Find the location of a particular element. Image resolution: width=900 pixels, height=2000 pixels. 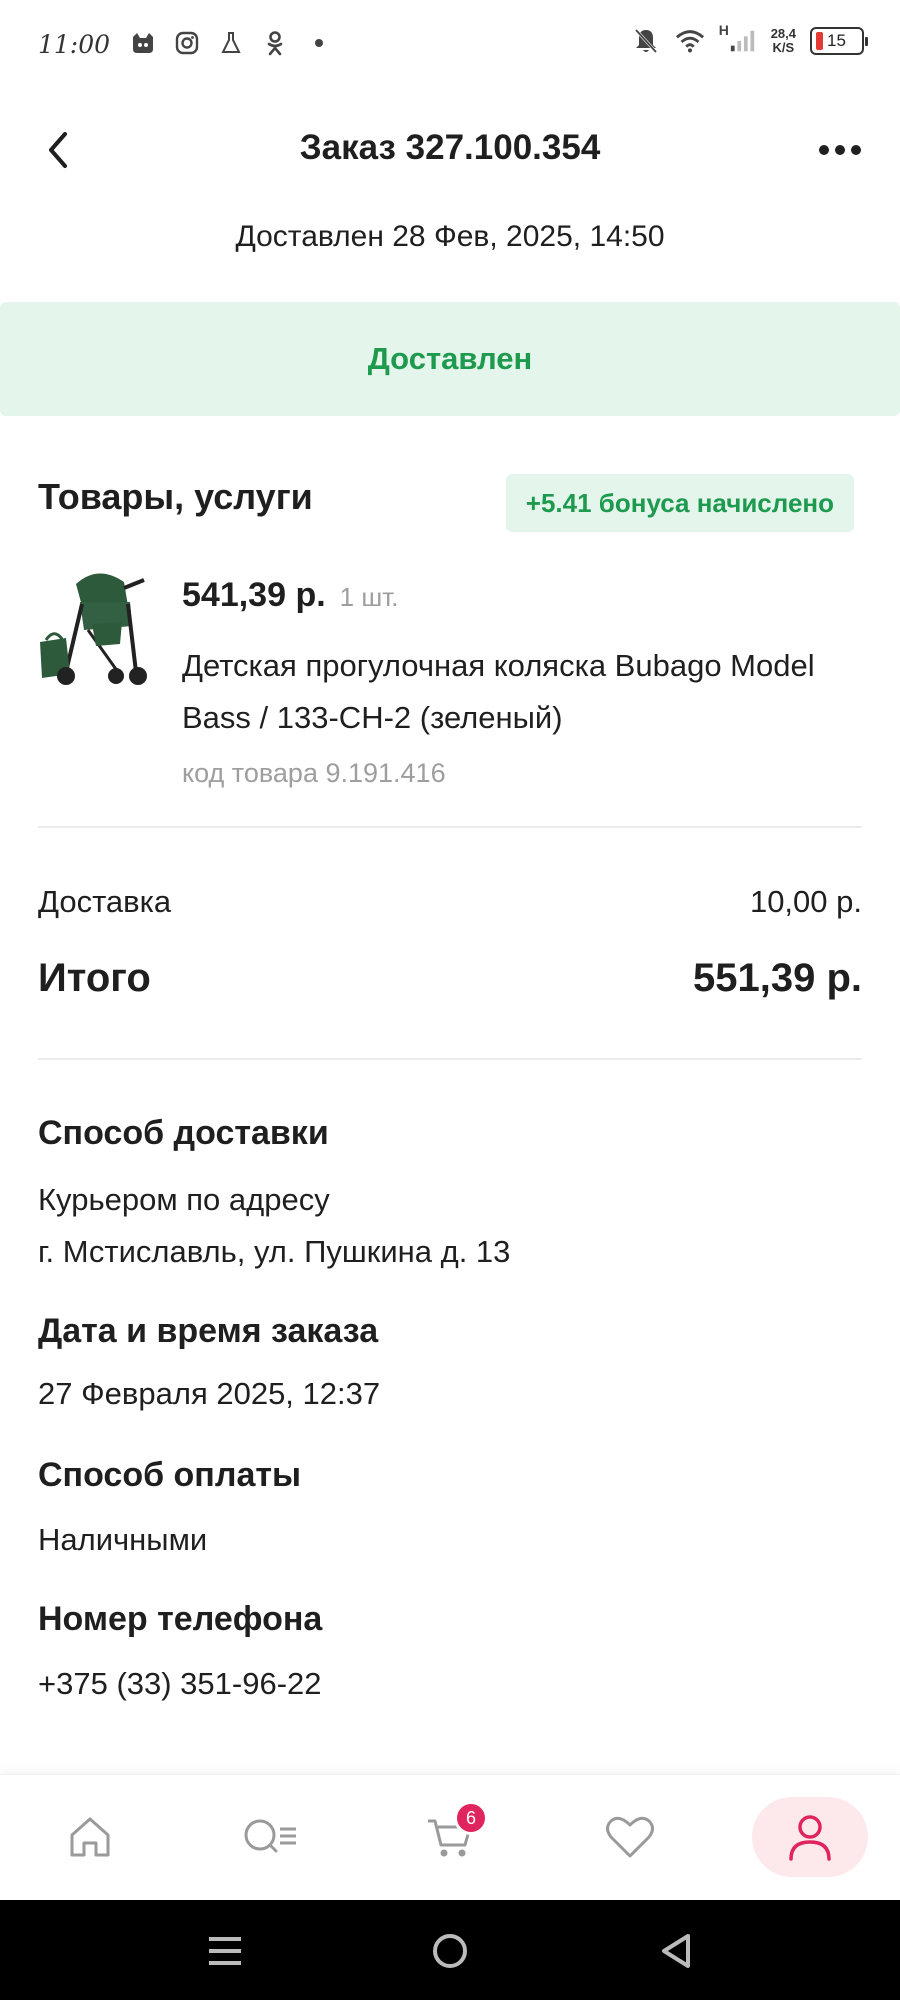

nav-home is located at coordinates (90, 1837).